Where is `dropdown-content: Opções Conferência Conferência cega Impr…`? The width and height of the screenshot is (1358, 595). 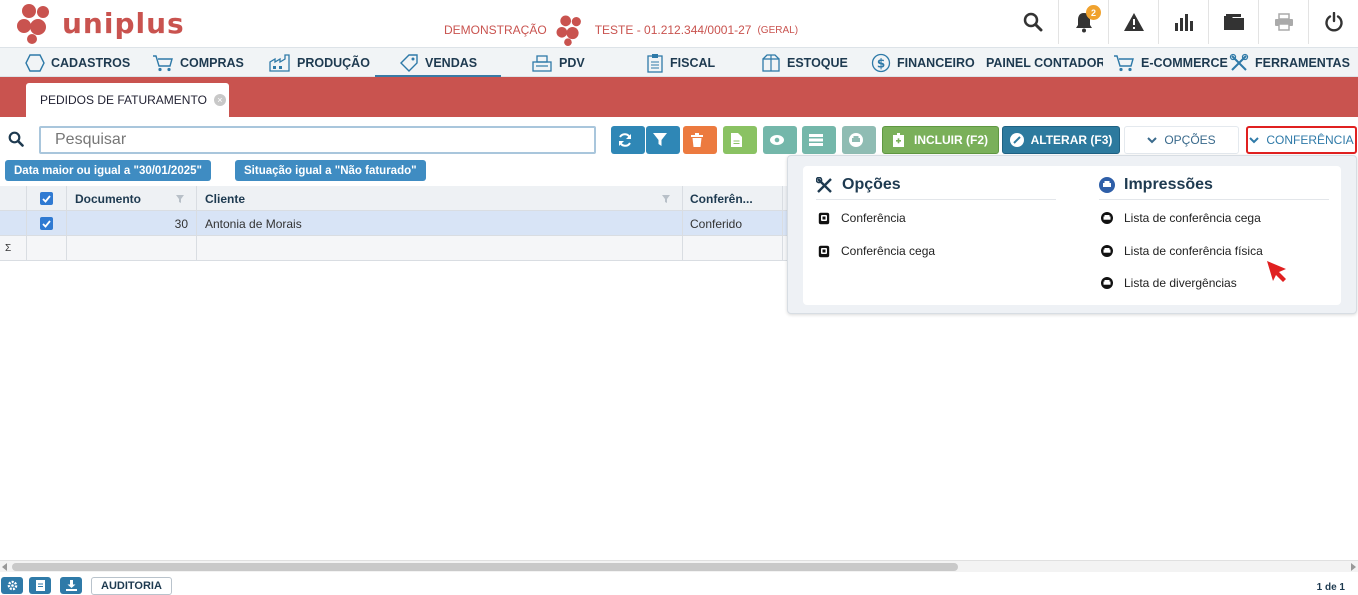
dropdown-content: Opções Conferência Conferência cega Impr… is located at coordinates (1072, 235).